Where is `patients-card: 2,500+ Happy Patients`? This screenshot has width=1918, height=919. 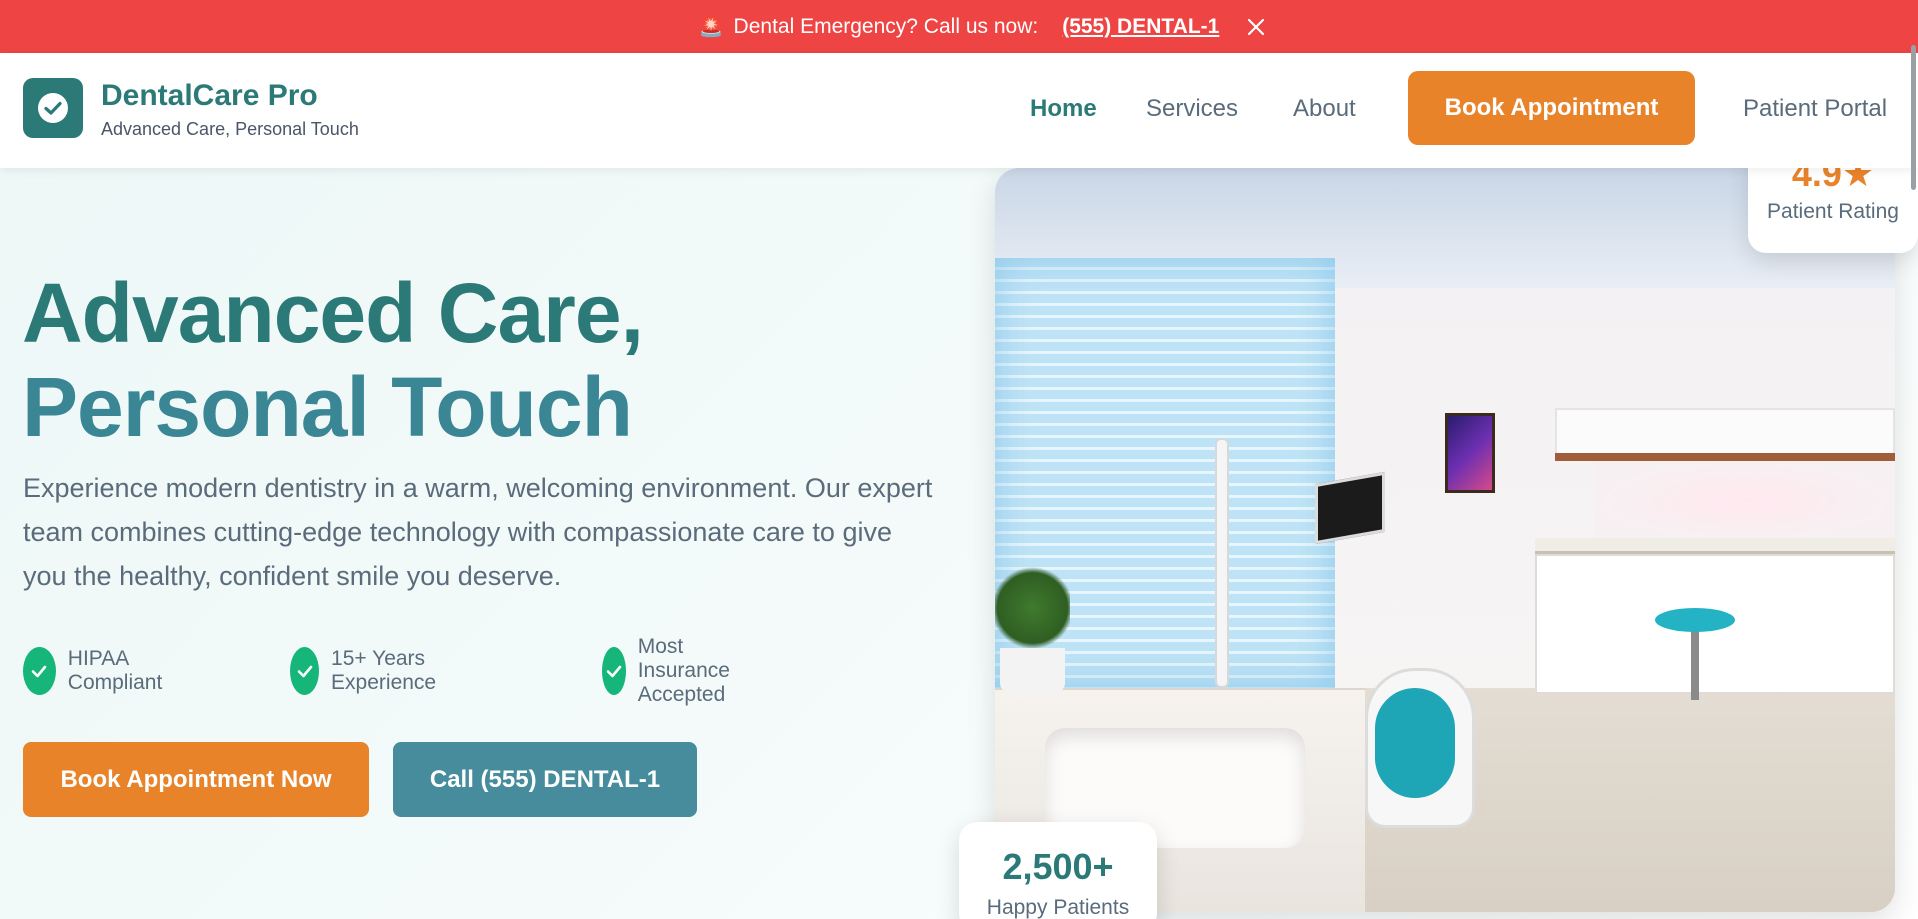
patients-card: 2,500+ Happy Patients is located at coordinates (1058, 870).